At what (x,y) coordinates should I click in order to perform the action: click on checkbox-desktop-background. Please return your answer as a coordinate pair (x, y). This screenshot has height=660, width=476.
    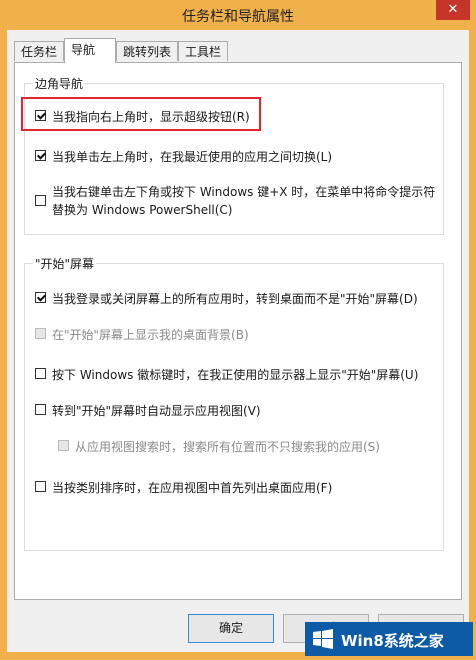
    Looking at the image, I should click on (40, 333).